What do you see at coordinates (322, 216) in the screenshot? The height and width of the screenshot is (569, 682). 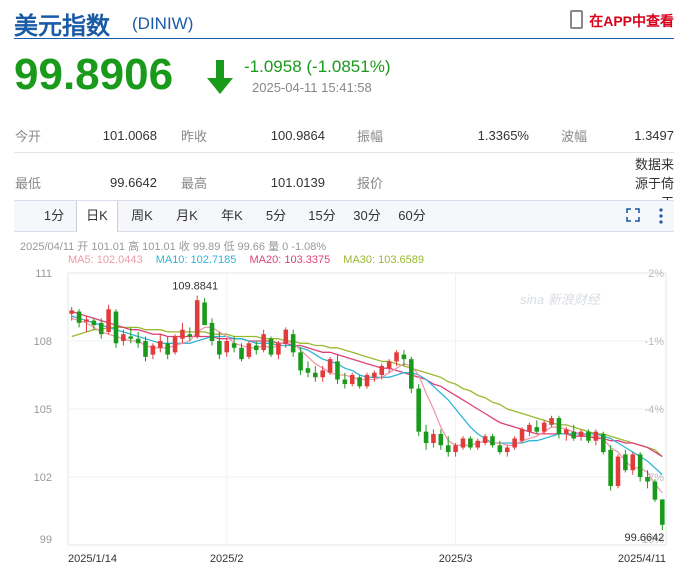 I see `tab-15min: 15分` at bounding box center [322, 216].